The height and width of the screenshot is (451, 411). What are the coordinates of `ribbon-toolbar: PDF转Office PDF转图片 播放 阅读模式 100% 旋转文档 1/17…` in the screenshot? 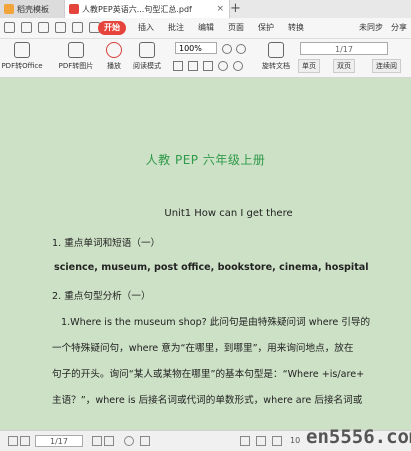 It's located at (205, 58).